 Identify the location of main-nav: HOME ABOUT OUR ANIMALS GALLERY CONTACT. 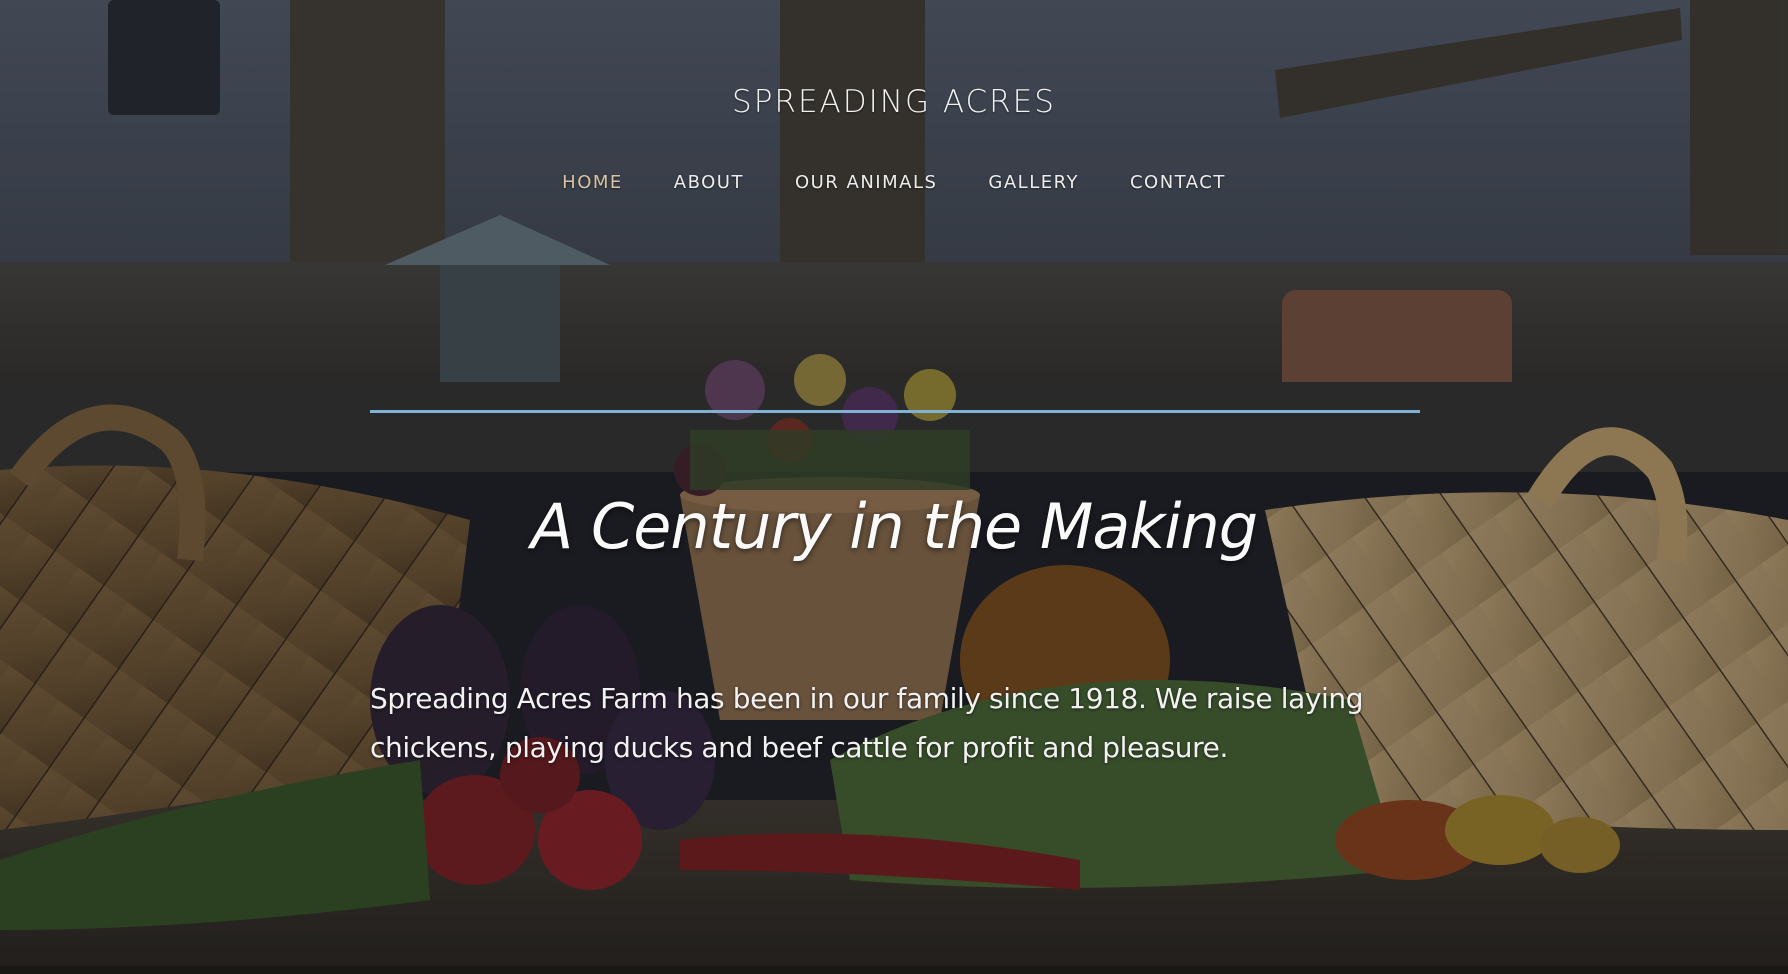
(894, 182).